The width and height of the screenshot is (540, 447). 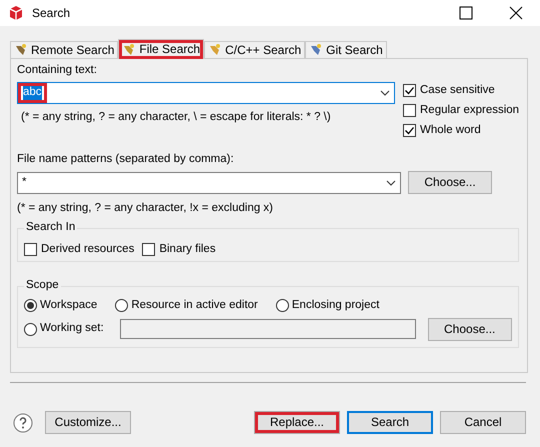 I want to click on group-title: Scope, so click(x=42, y=285).